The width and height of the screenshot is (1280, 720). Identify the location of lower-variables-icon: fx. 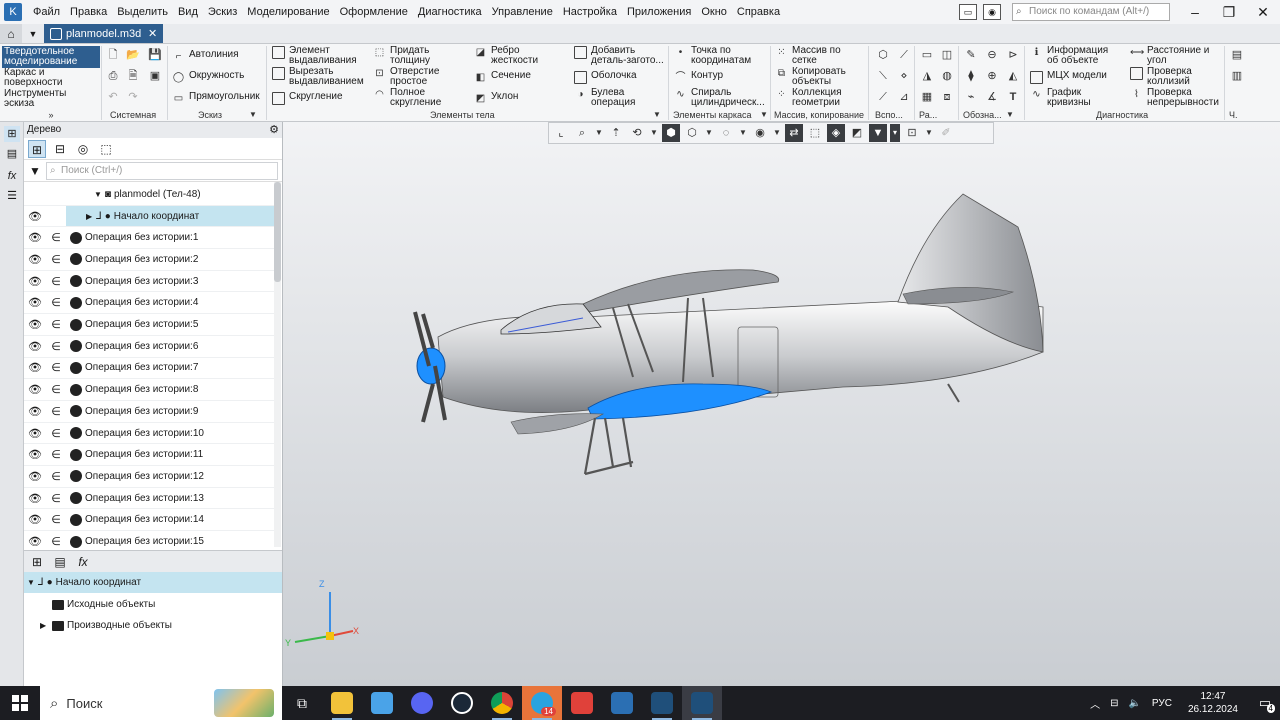
(83, 562).